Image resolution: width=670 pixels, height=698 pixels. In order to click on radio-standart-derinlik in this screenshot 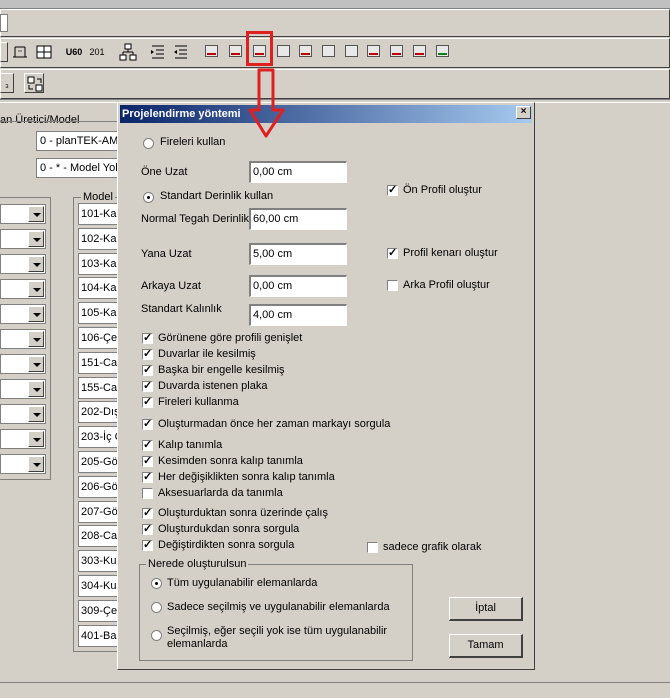, I will do `click(148, 197)`.